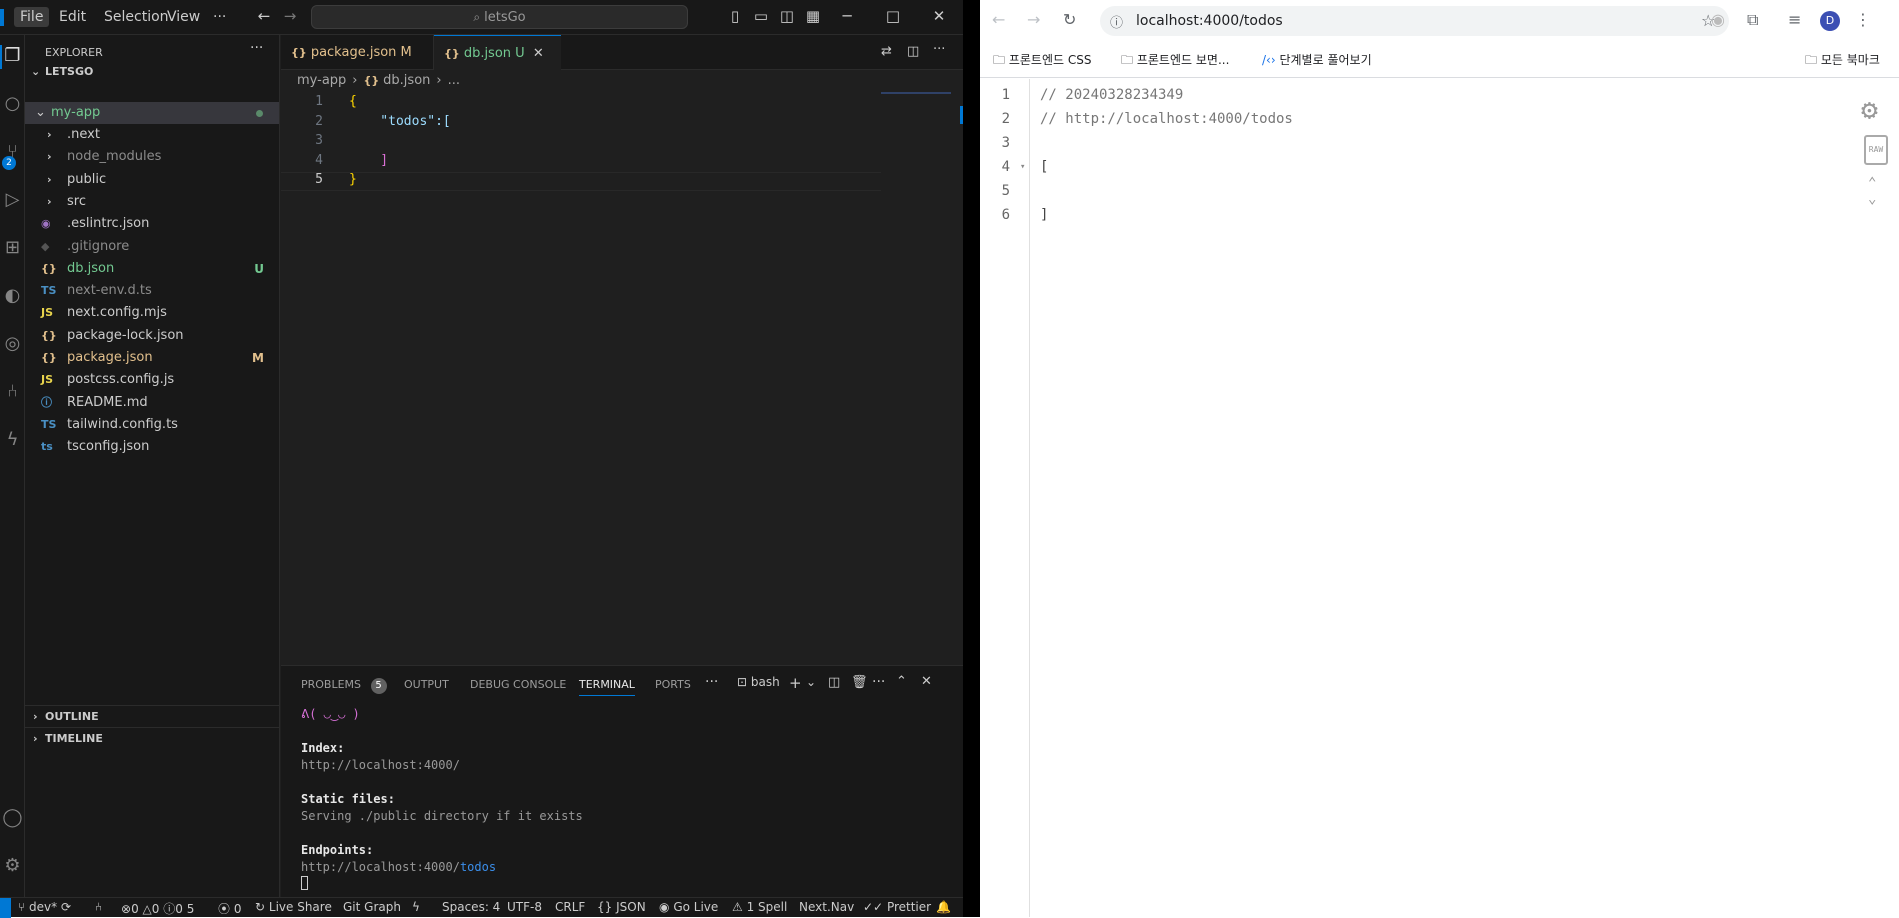 The image size is (1899, 918). Describe the element at coordinates (12, 391) in the screenshot. I see `git-graph-icon: ⑃` at that location.